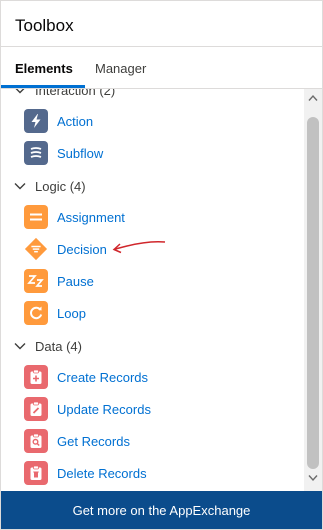 This screenshot has height=530, width=323. I want to click on element-label: Delete Records, so click(102, 473).